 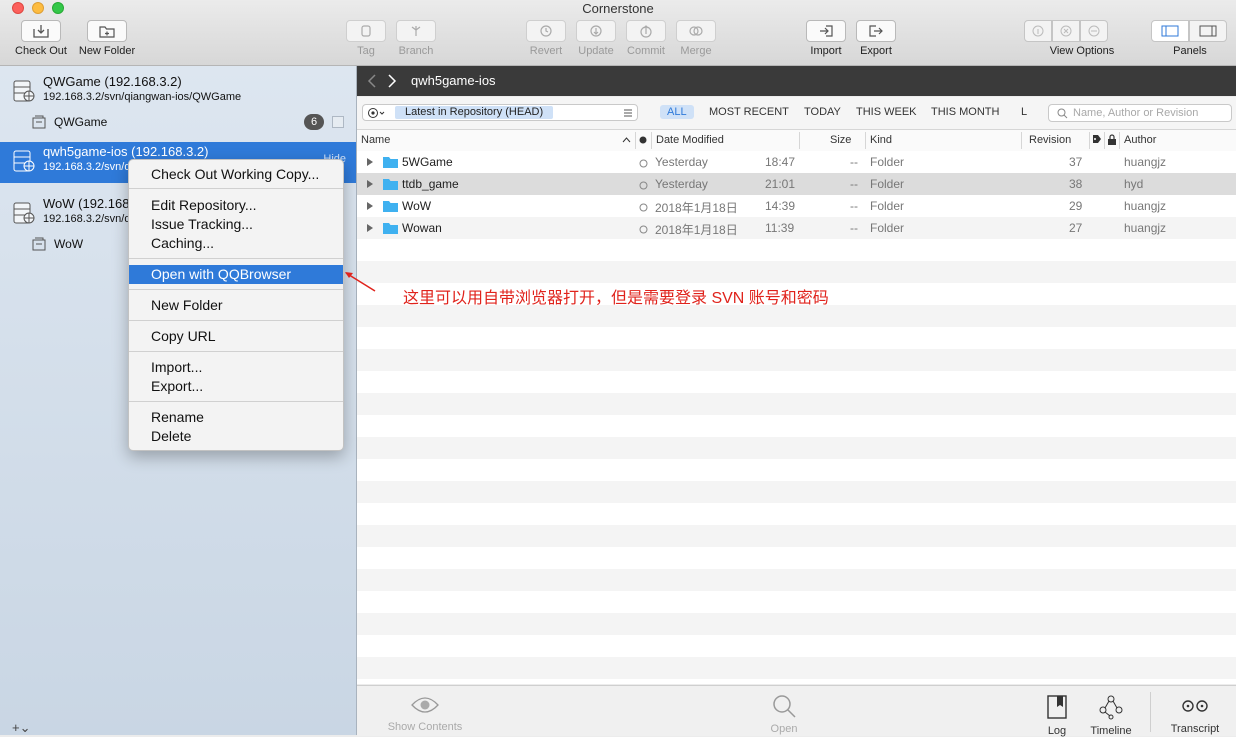 What do you see at coordinates (696, 230) in the screenshot?
I see `file-date: 2018年1月18日` at bounding box center [696, 230].